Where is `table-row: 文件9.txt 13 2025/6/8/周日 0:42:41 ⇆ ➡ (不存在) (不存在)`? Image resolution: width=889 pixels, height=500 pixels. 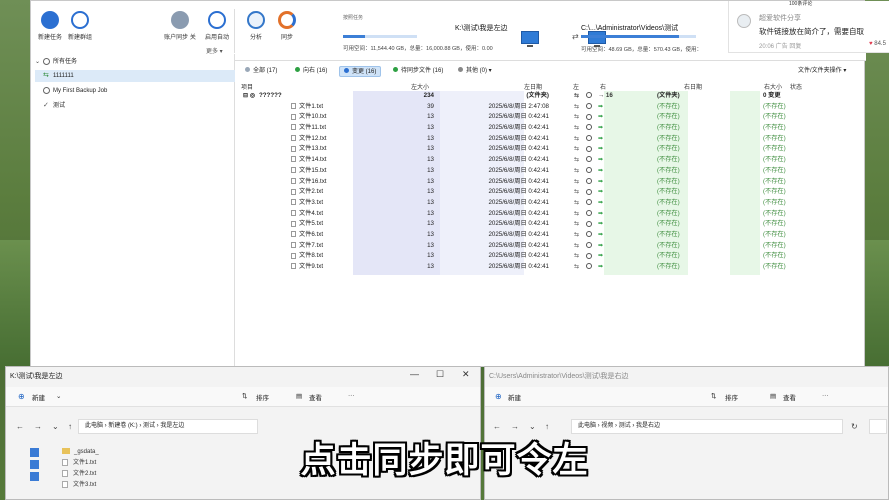
table-row: 文件9.txt 13 2025/6/8/周日 0:42:41 ⇆ ➡ (不存在) (不存在) is located at coordinates (552, 267).